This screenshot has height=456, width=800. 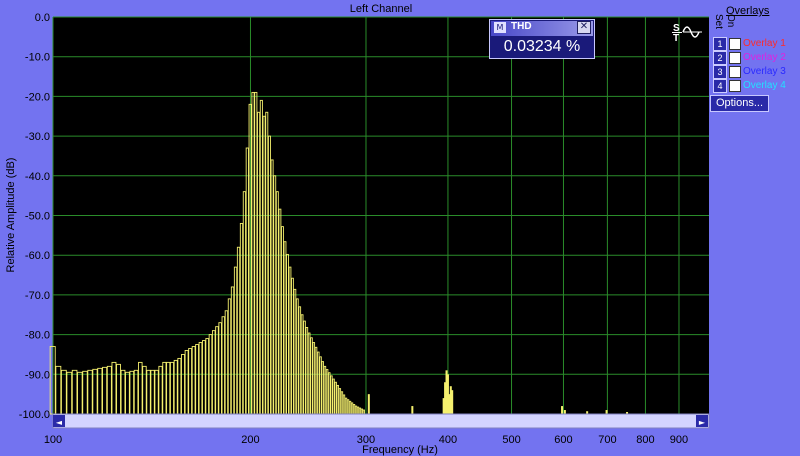 I want to click on sine-wave-icon: S T, so click(x=687, y=33).